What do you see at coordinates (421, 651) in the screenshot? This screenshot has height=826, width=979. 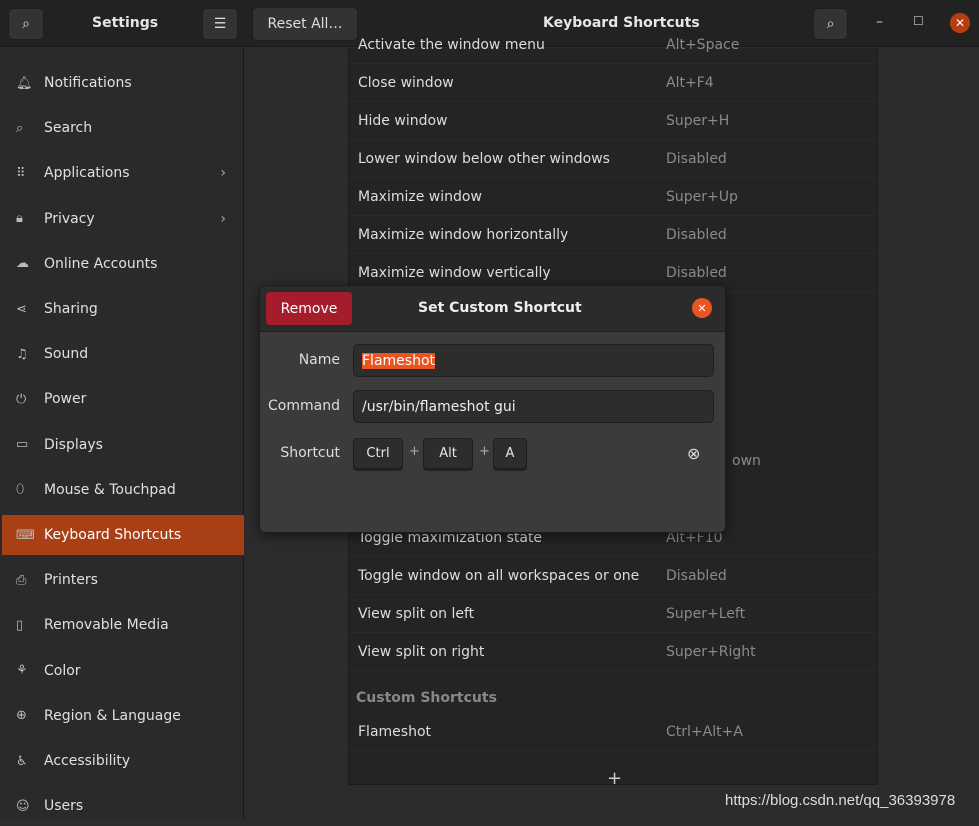 I see `shortcut-name: View split on right` at bounding box center [421, 651].